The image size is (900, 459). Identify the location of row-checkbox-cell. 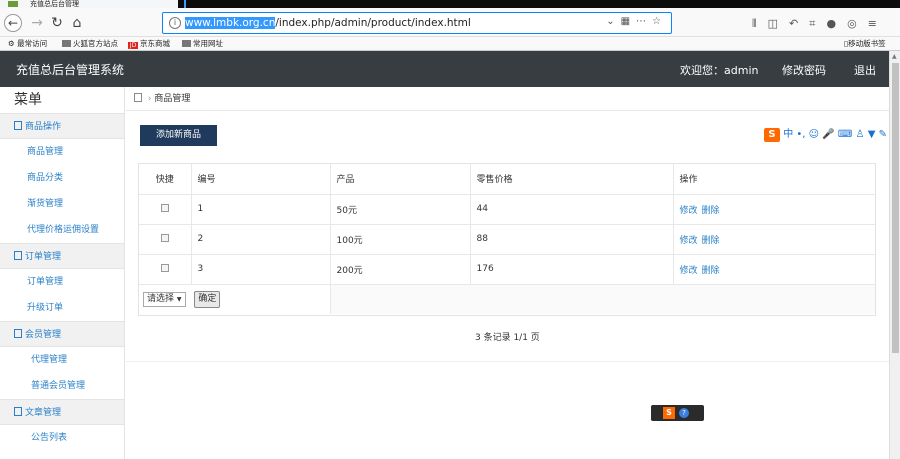
(165, 239).